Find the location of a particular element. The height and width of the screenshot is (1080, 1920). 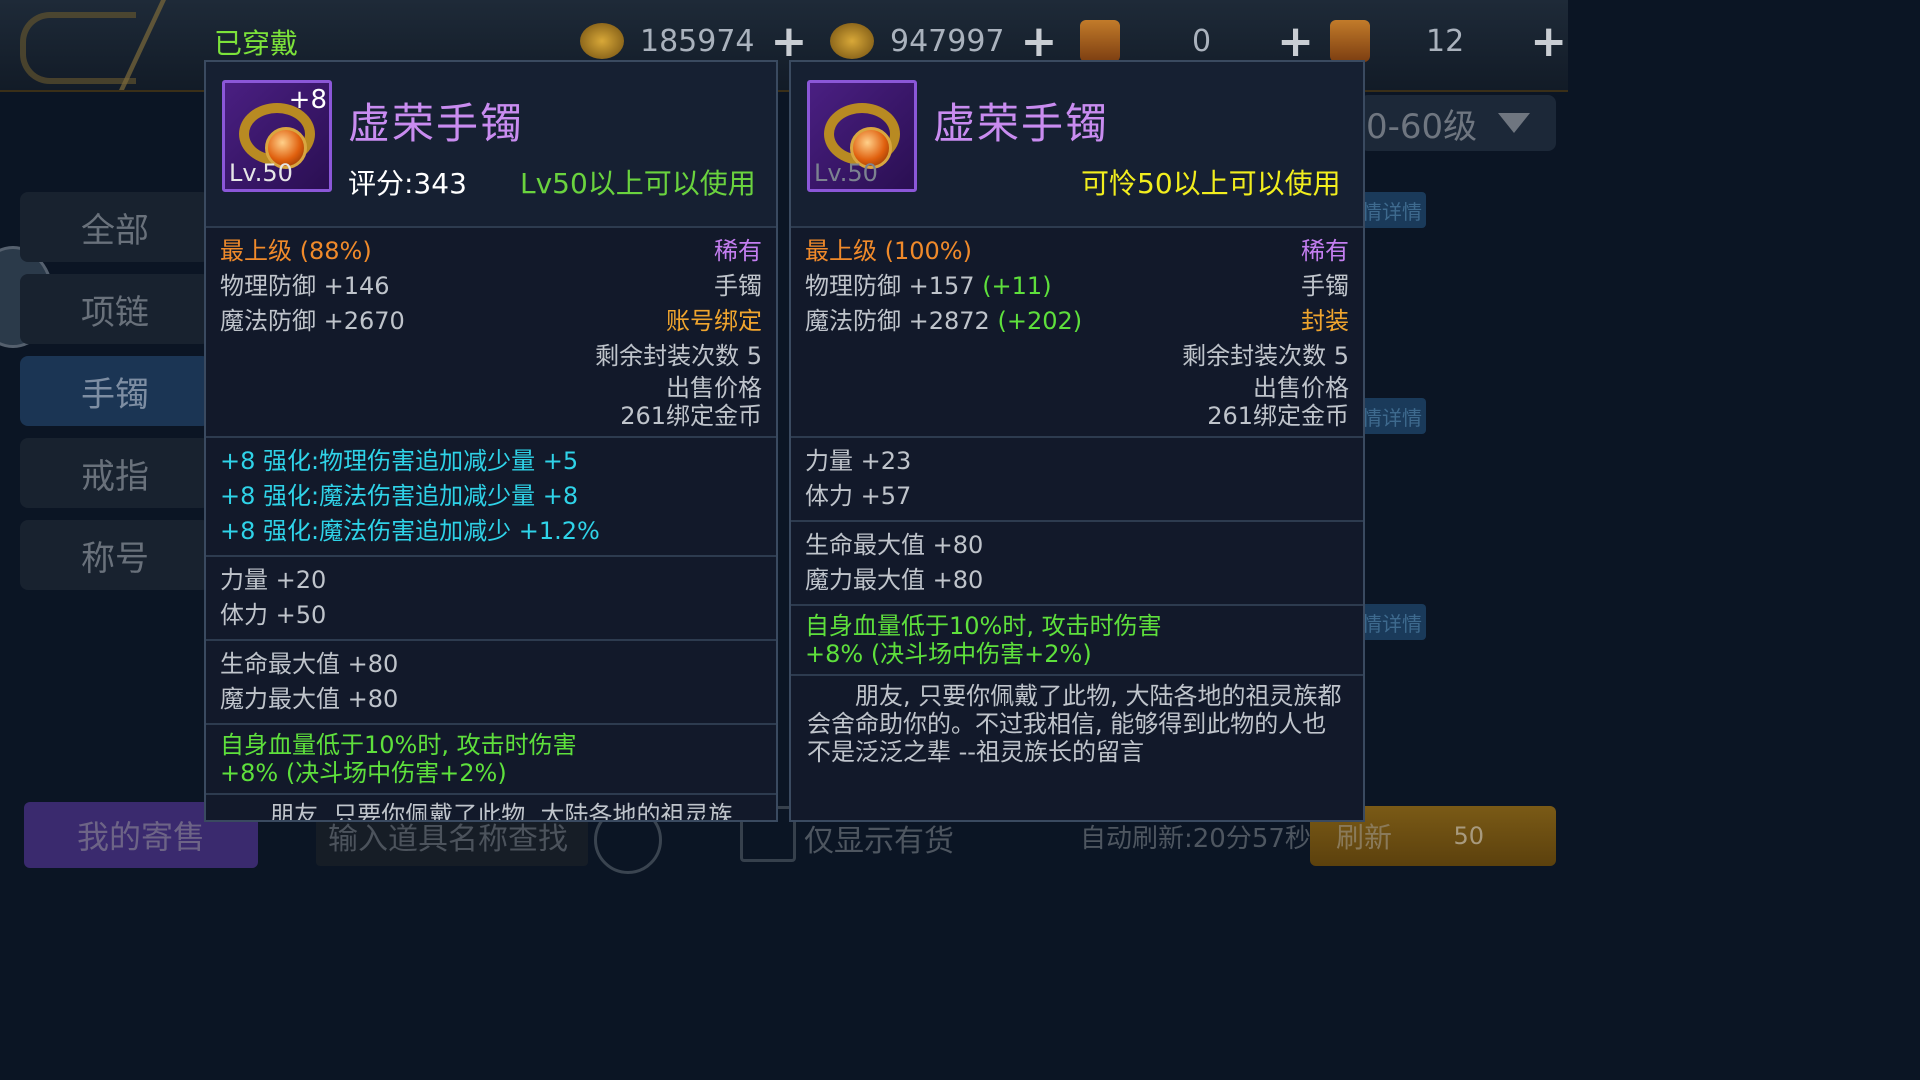

item-lore: 朋友, 只要你佩戴了此物, 大陆各地的祖灵族 is located at coordinates (501, 811).